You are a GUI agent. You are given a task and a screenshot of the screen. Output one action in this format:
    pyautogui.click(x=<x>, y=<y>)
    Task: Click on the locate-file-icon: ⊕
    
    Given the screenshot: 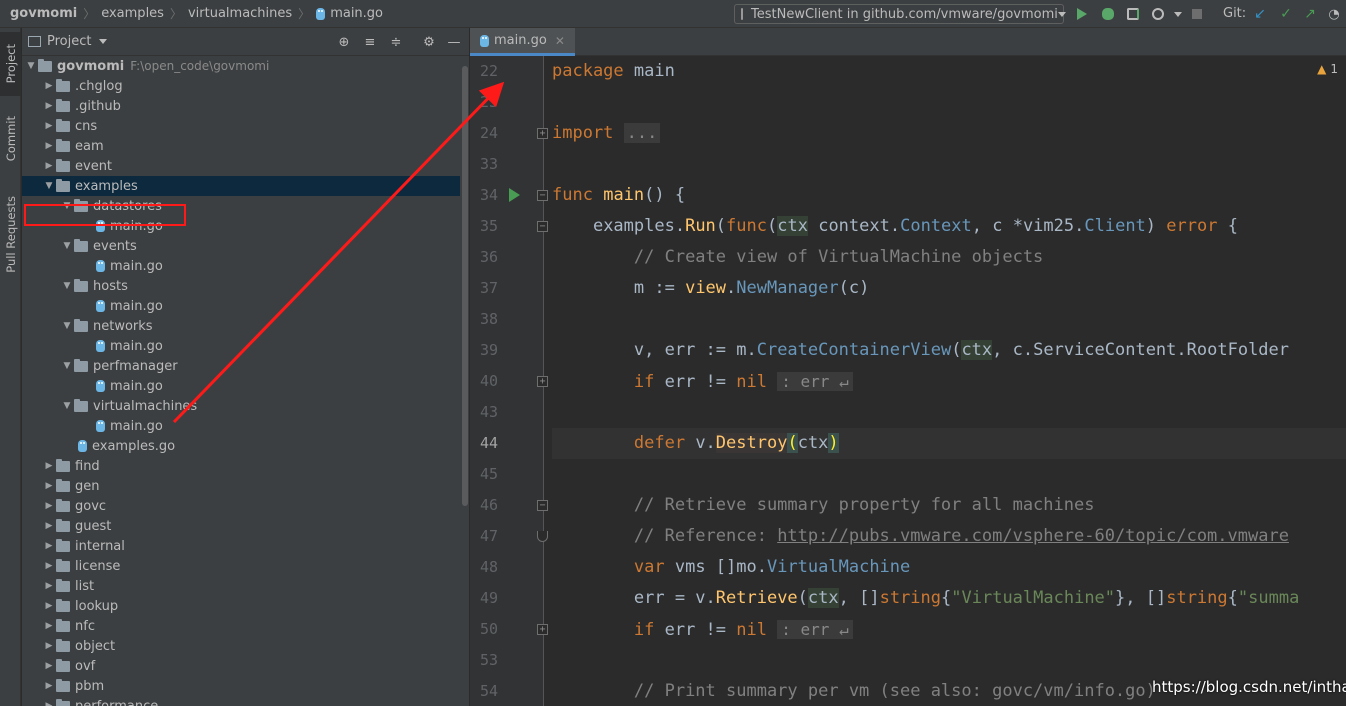 What is the action you would take?
    pyautogui.click(x=344, y=42)
    